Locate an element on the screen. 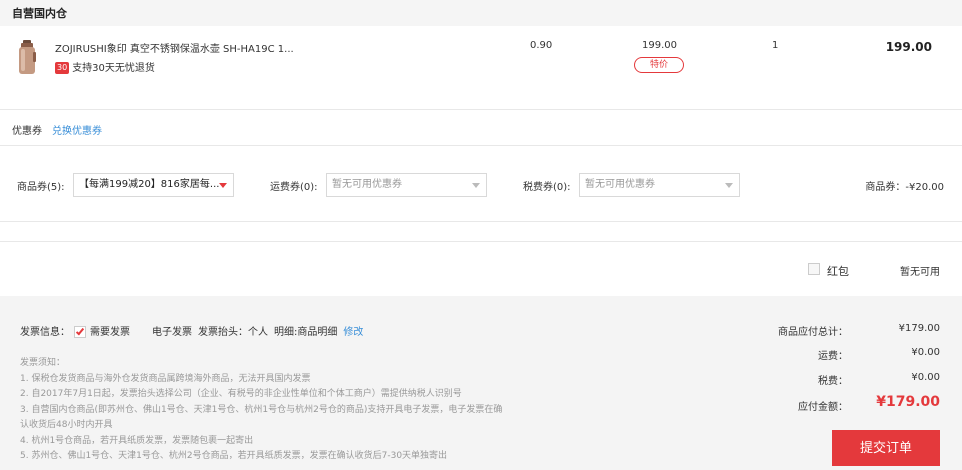 This screenshot has width=962, height=470. freight-label: 运费： is located at coordinates (833, 356).